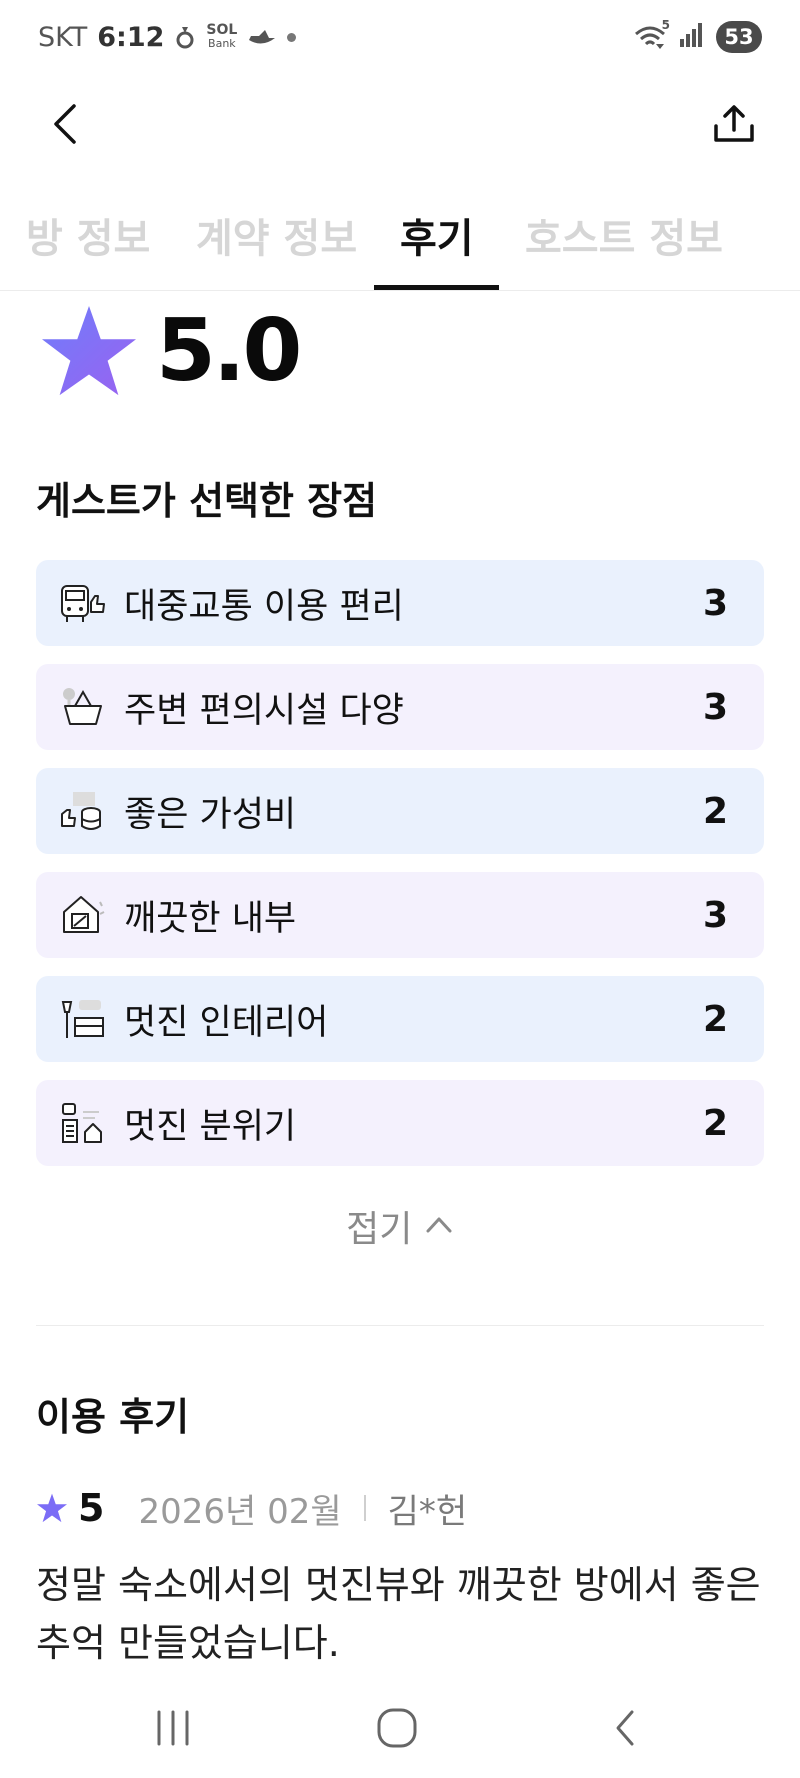 Image resolution: width=800 pixels, height=1778 pixels. Describe the element at coordinates (167, 37) in the screenshot. I see `status-left: SKT 6:12 SOL Bank` at that location.